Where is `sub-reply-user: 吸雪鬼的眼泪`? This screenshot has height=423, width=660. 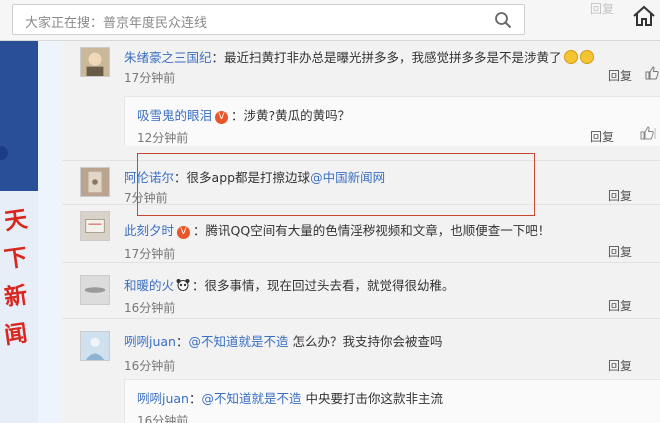
sub-reply-user: 吸雪鬼的眼泪 is located at coordinates (174, 115).